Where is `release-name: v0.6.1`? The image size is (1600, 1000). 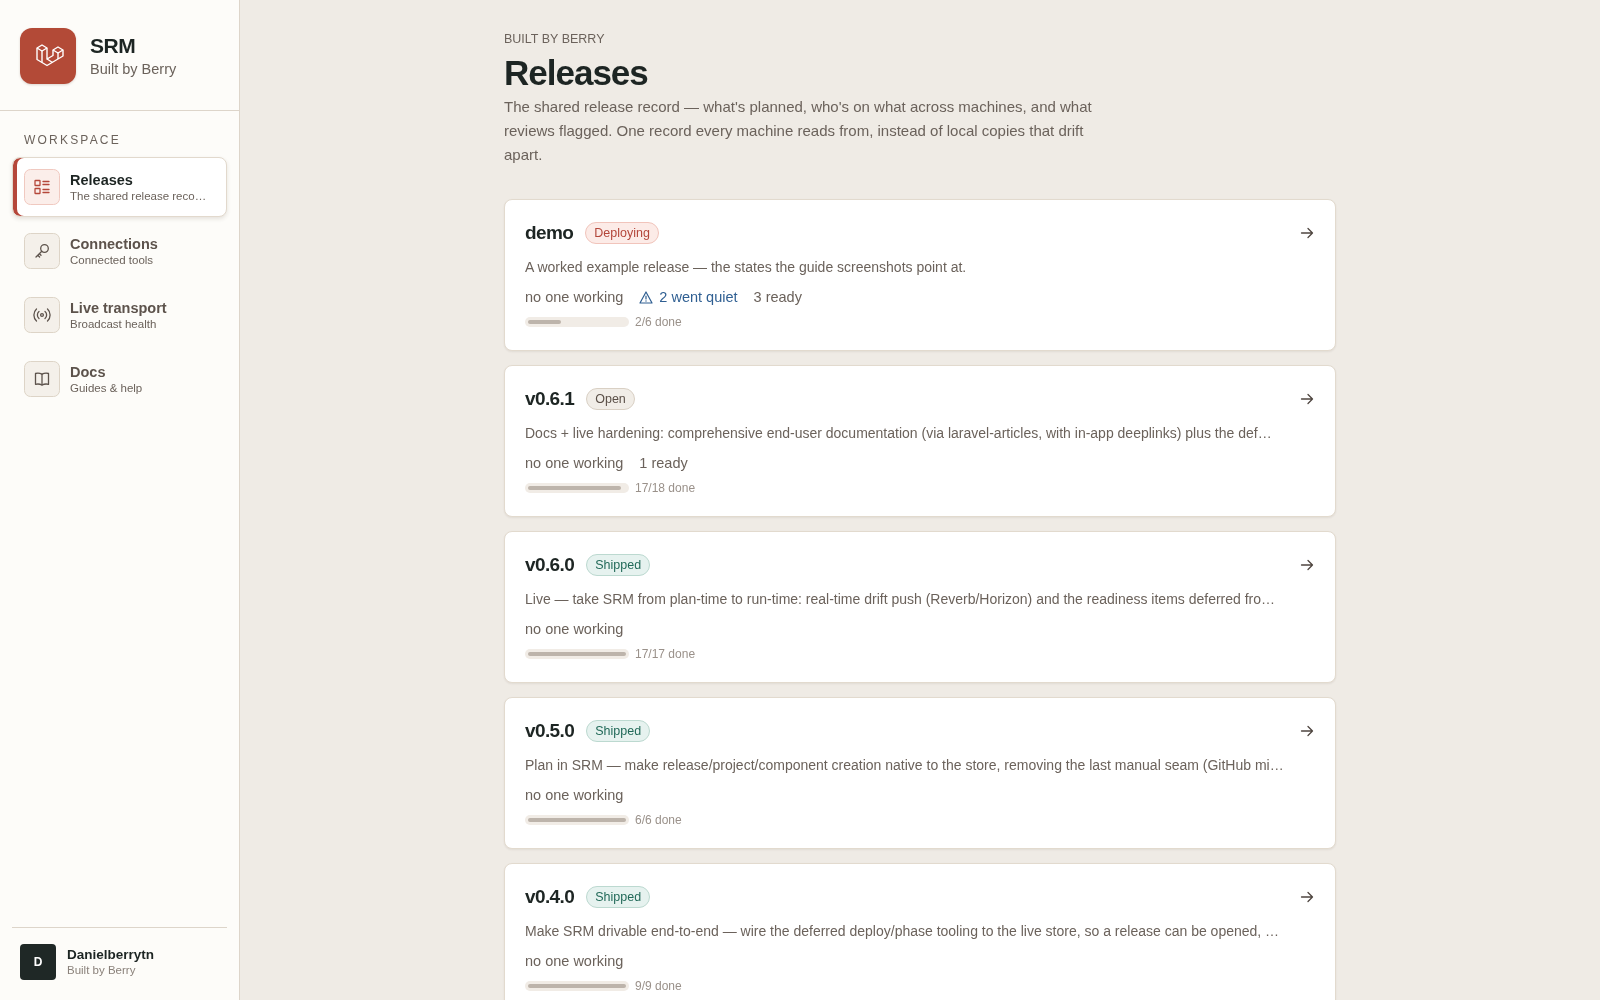 release-name: v0.6.1 is located at coordinates (550, 399).